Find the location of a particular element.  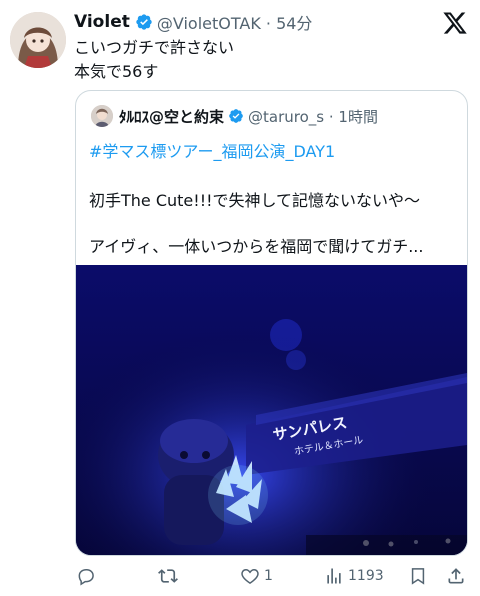

quoted-author-avatar is located at coordinates (102, 116).